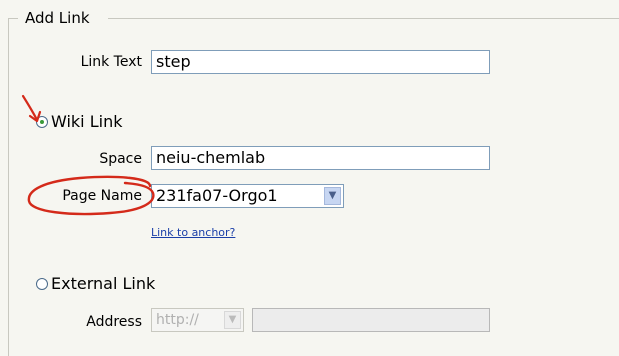 This screenshot has width=619, height=356. I want to click on fieldset-border-top-right, so click(363, 18).